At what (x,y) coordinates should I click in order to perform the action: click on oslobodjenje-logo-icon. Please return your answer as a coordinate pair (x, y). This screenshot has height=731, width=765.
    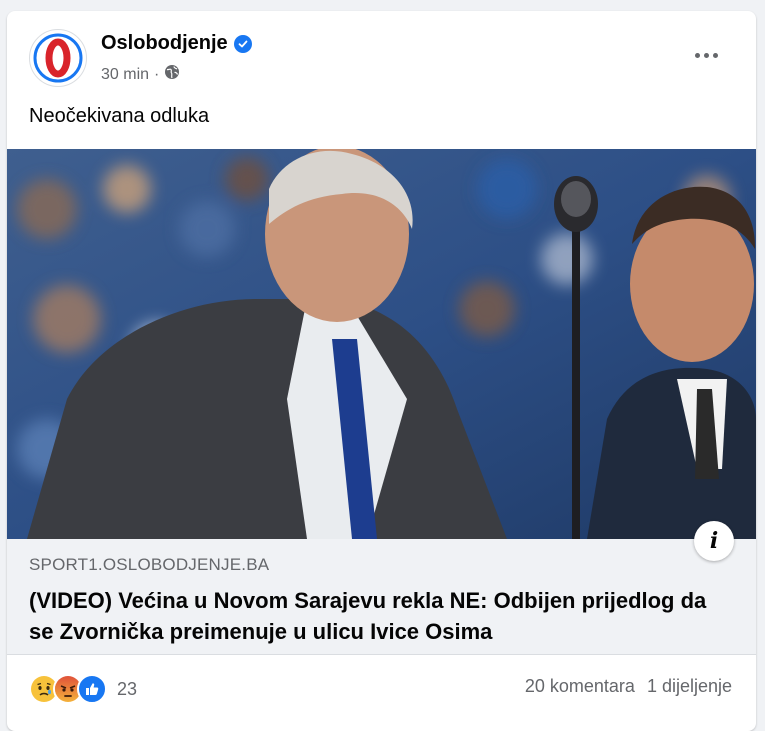
    Looking at the image, I should click on (58, 58).